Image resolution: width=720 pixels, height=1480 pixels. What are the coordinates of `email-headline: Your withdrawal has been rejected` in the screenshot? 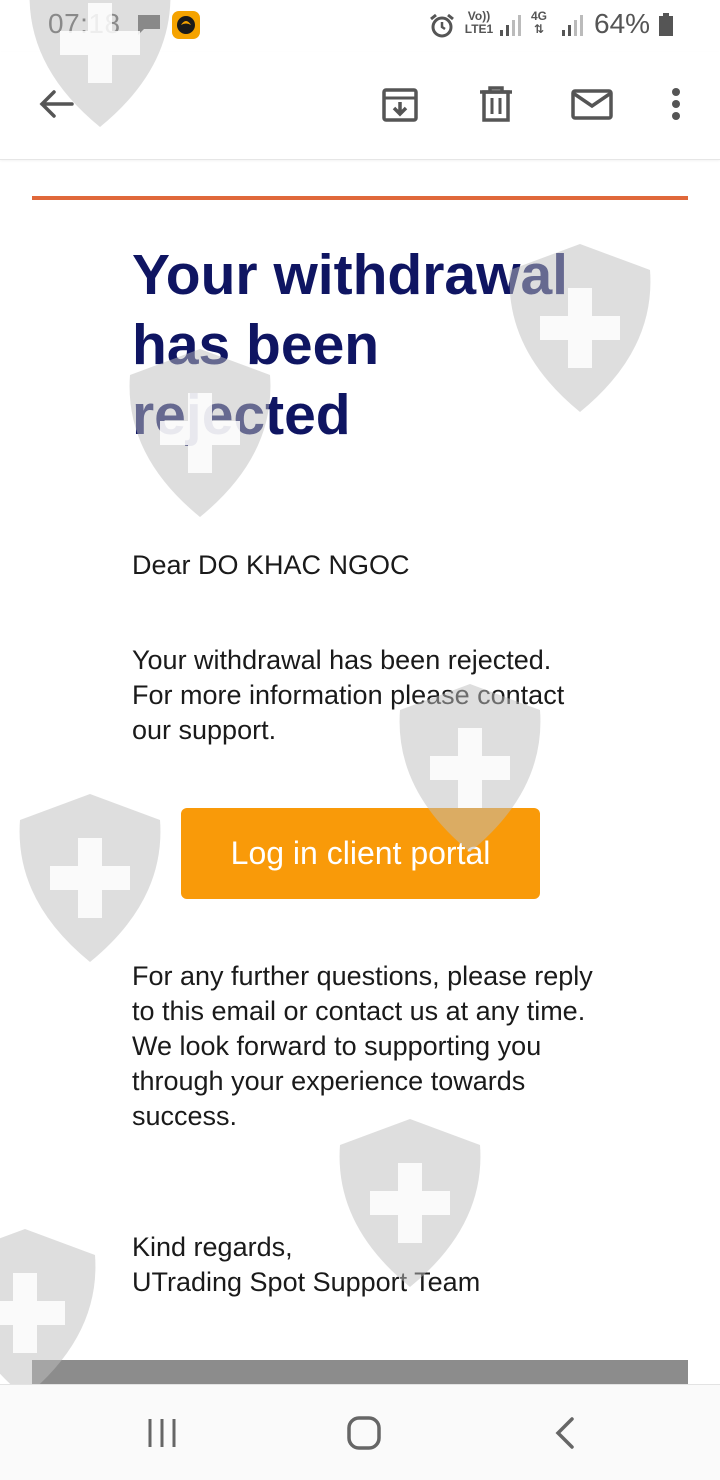 It's located at (350, 345).